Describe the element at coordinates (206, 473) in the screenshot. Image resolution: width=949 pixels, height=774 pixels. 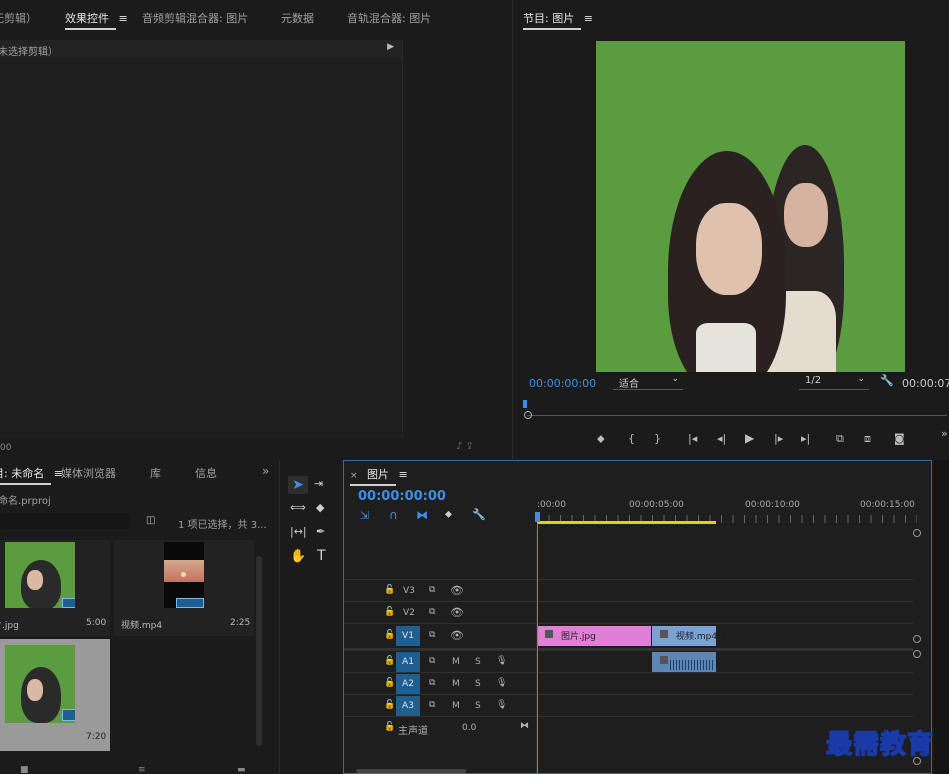
I see `tab-info: 信息` at that location.